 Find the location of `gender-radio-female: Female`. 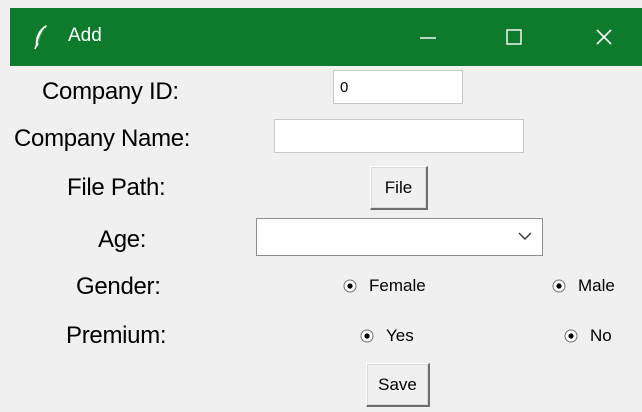

gender-radio-female: Female is located at coordinates (384, 286).